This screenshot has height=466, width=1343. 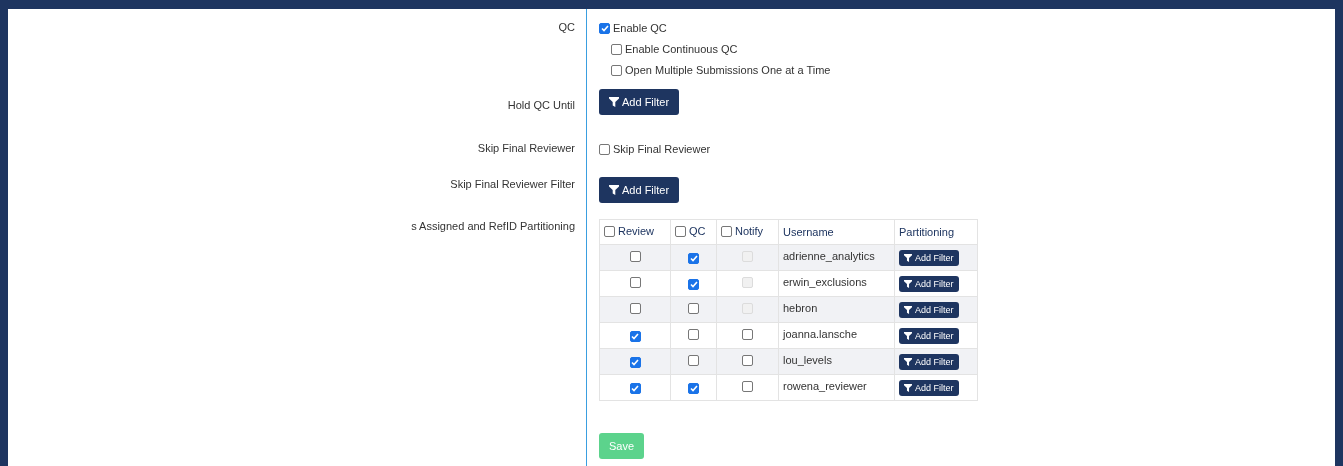 What do you see at coordinates (836, 232) in the screenshot?
I see `column-header: Username` at bounding box center [836, 232].